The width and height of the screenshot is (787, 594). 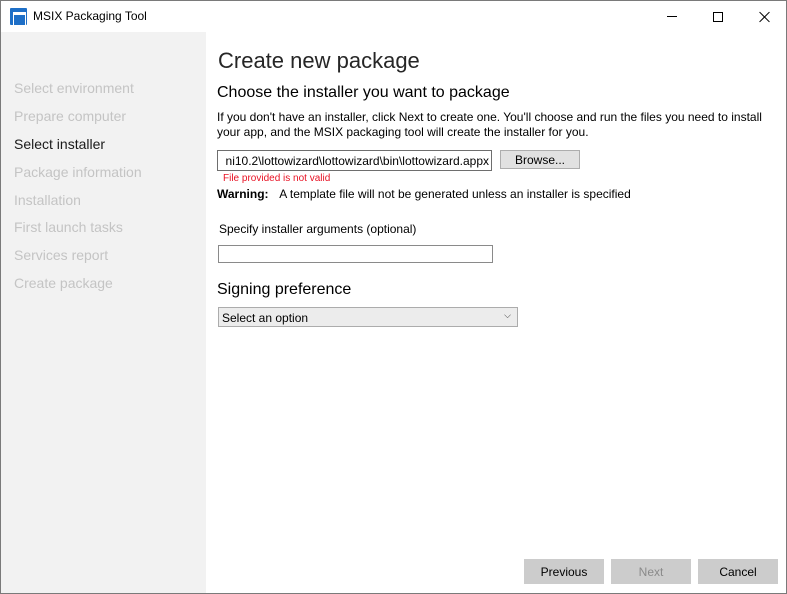 What do you see at coordinates (63, 283) in the screenshot?
I see `sidebar-step-create-package: Create package` at bounding box center [63, 283].